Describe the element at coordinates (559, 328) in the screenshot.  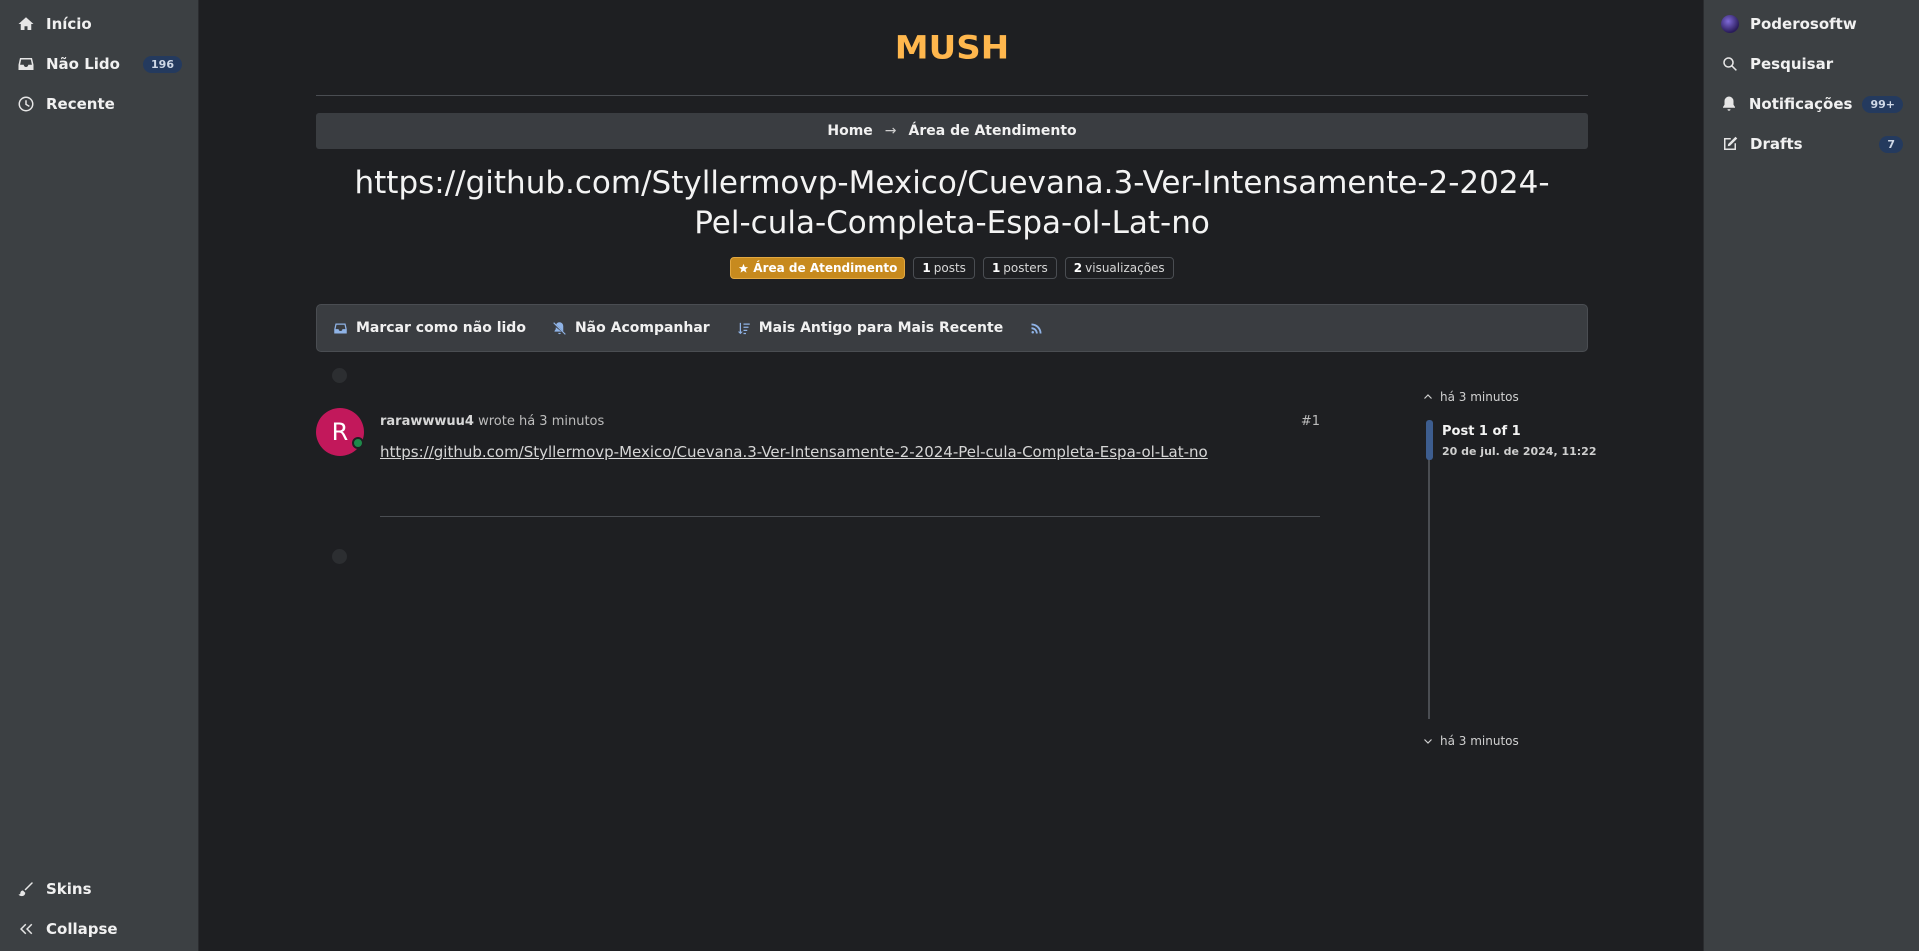
I see `bell-slash-icon` at that location.